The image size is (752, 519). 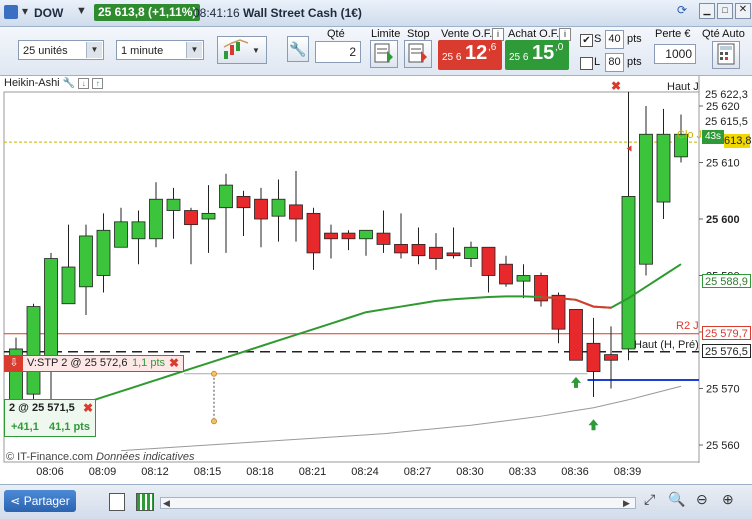 What do you see at coordinates (738, 141) in the screenshot?
I see `bid-price-tag: 613,8` at bounding box center [738, 141].